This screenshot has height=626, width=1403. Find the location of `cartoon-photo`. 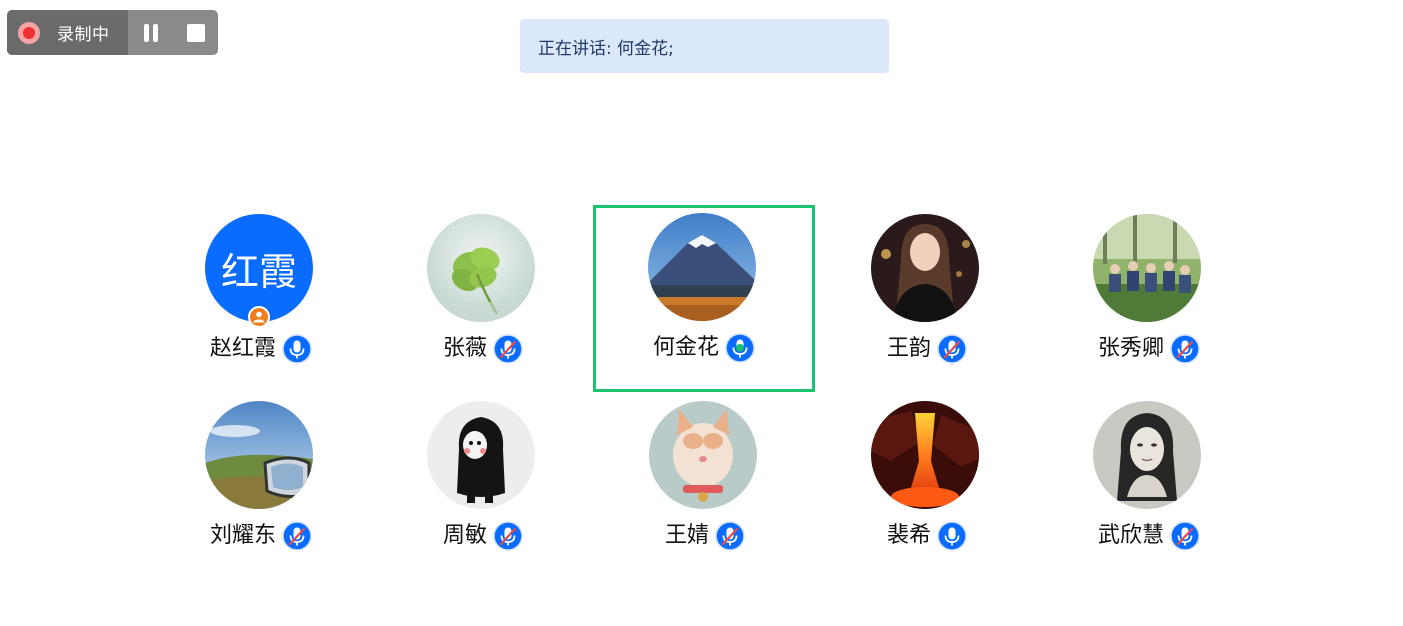

cartoon-photo is located at coordinates (481, 455).